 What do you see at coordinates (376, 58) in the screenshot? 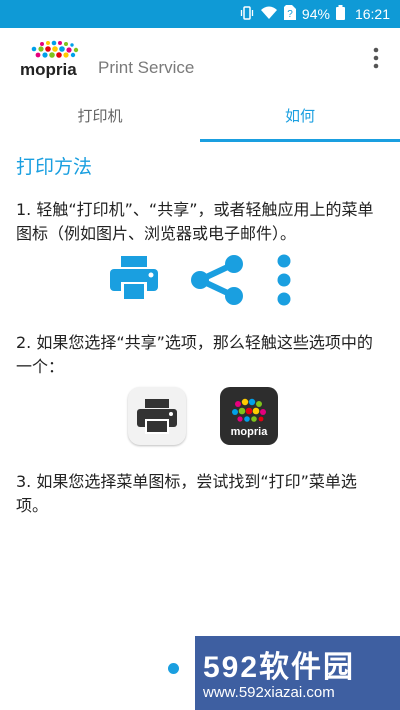
I see `more-vert-icon` at bounding box center [376, 58].